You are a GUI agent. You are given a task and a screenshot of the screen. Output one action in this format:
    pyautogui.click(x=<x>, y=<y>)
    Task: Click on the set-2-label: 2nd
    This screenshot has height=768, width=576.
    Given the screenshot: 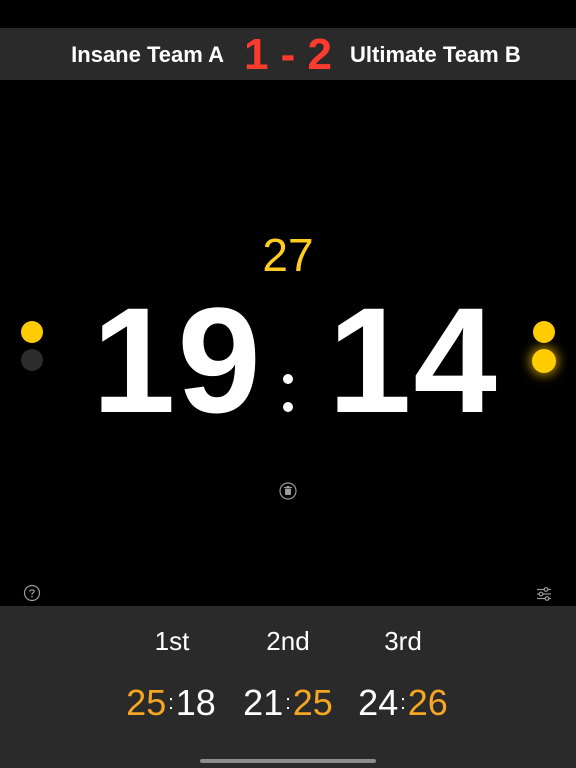 What is the action you would take?
    pyautogui.click(x=288, y=641)
    